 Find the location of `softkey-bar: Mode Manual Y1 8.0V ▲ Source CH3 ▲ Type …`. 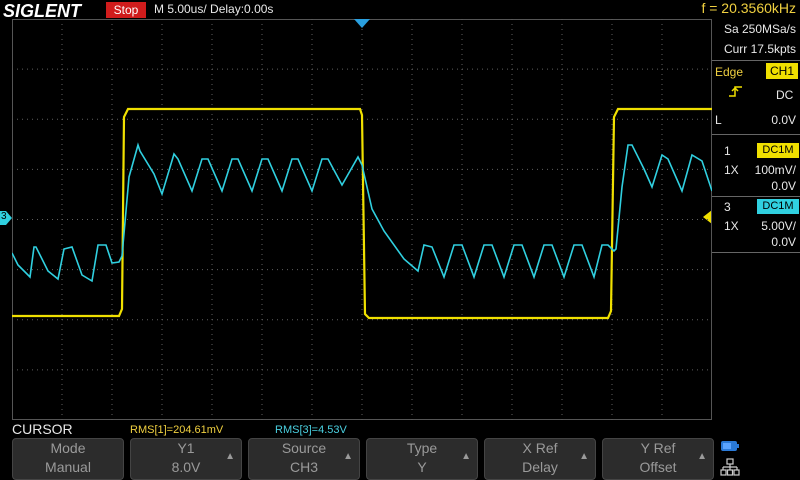

softkey-bar: Mode Manual Y1 8.0V ▲ Source CH3 ▲ Type … is located at coordinates (363, 459).